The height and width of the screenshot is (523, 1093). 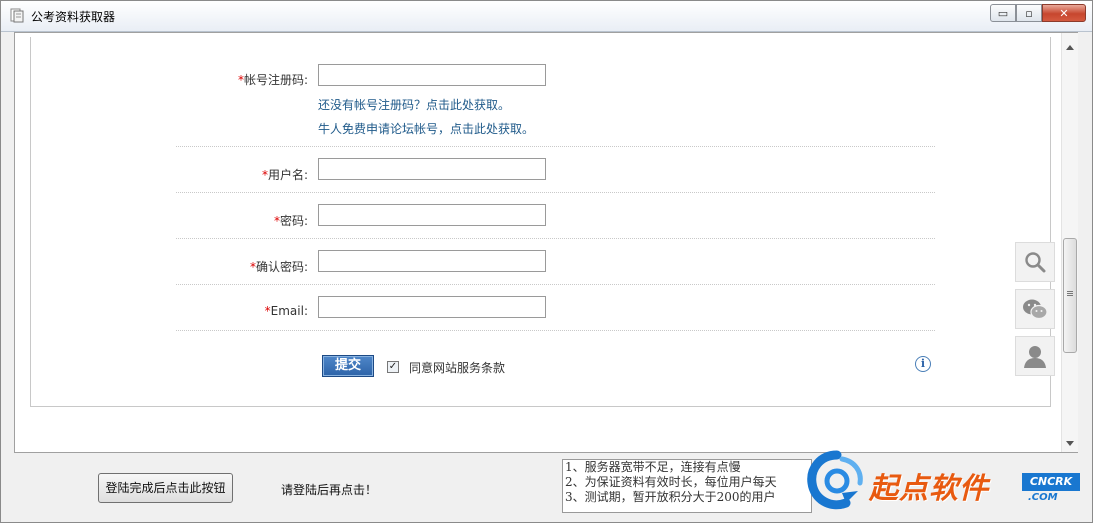 What do you see at coordinates (73, 17) in the screenshot?
I see `window-title: 公考资料获取器` at bounding box center [73, 17].